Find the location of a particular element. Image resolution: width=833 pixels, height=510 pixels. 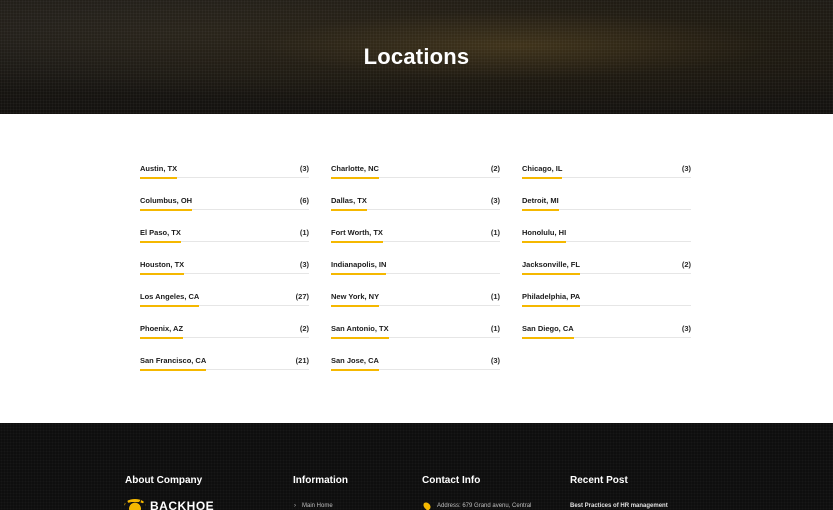

location-link: Honolulu, HI is located at coordinates (544, 233).